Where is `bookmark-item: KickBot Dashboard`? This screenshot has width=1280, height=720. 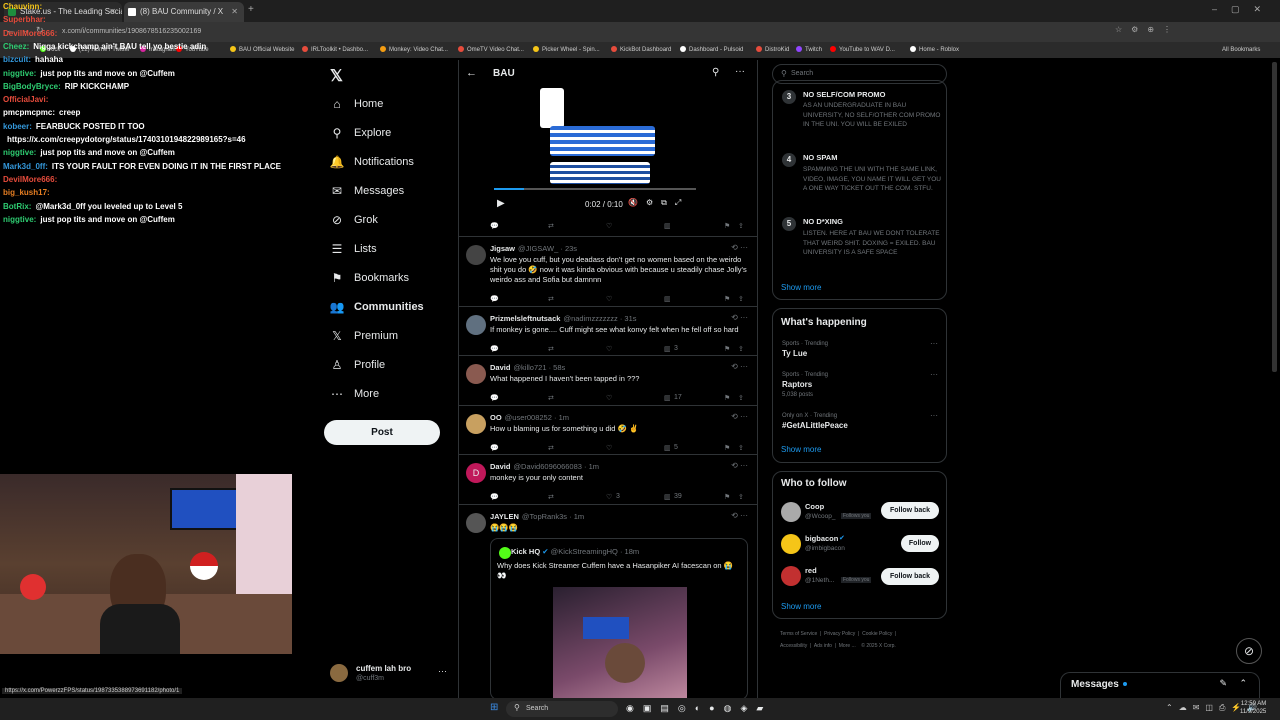
bookmark-item: KickBot Dashboard is located at coordinates (641, 50).